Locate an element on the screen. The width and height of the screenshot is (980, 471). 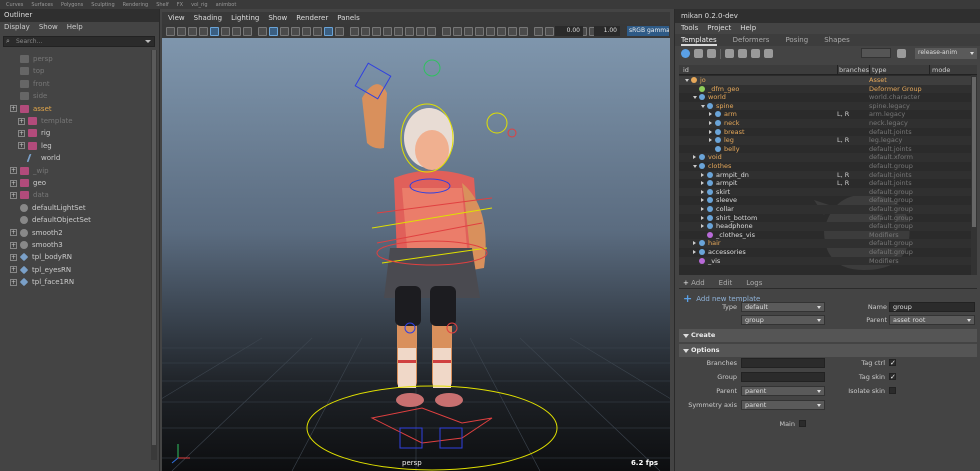
outliner-scroll-thumb is located at coordinates (154, 247).